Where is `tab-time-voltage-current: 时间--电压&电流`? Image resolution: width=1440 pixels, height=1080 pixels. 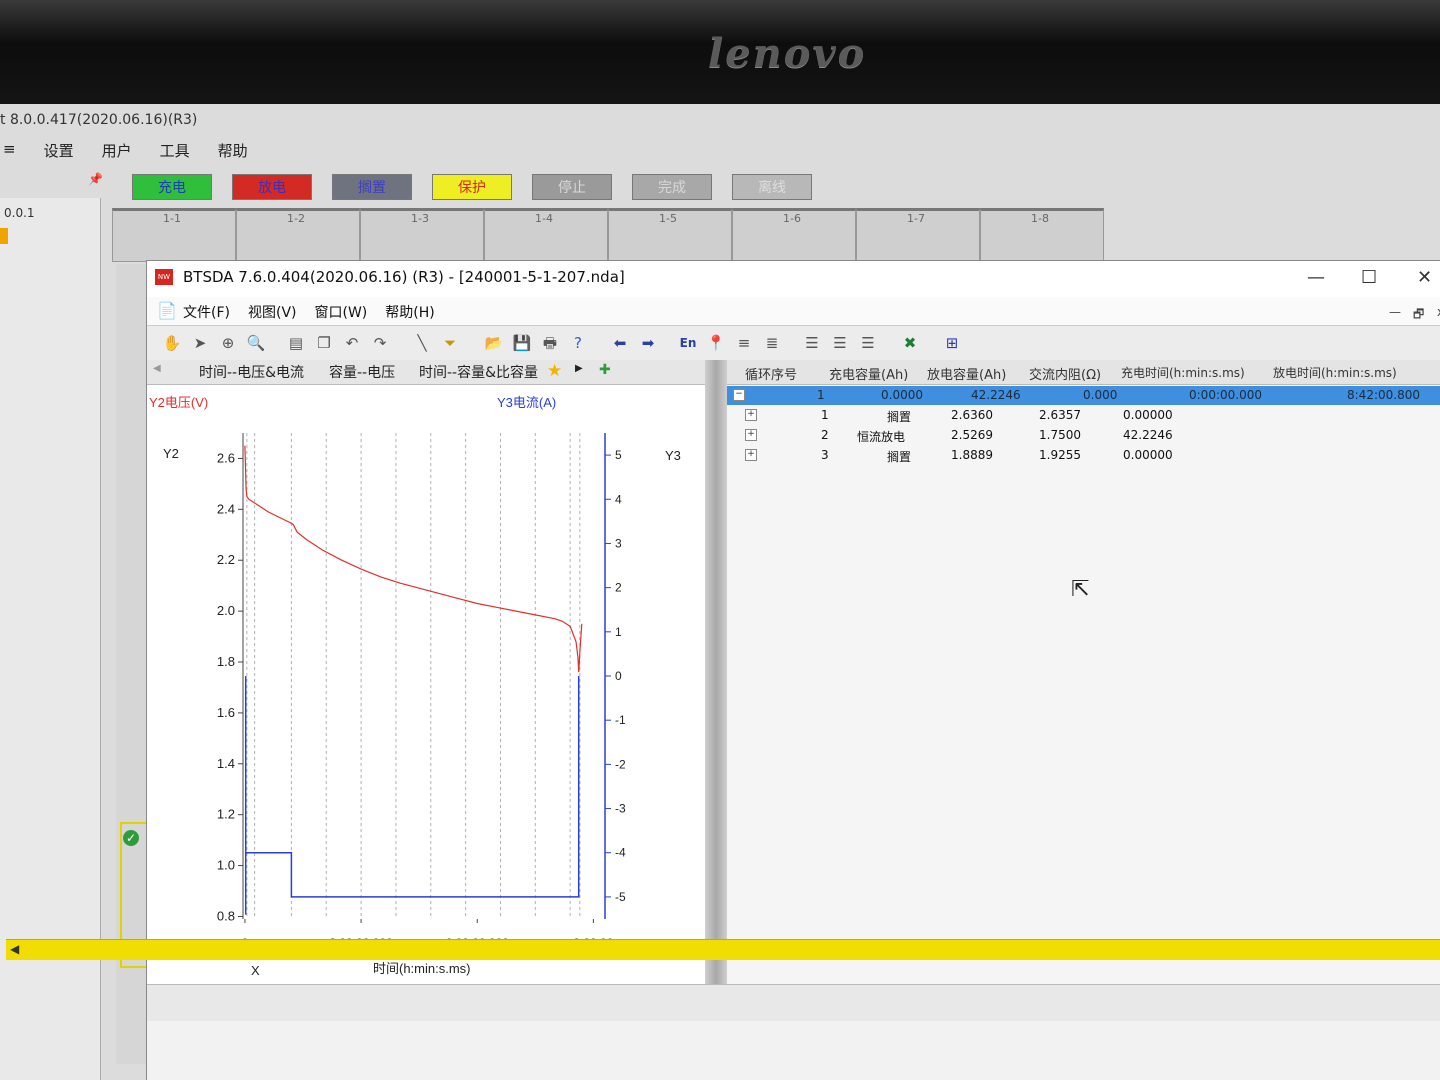
tab-time-voltage-current: 时间--电压&电流 is located at coordinates (251, 372).